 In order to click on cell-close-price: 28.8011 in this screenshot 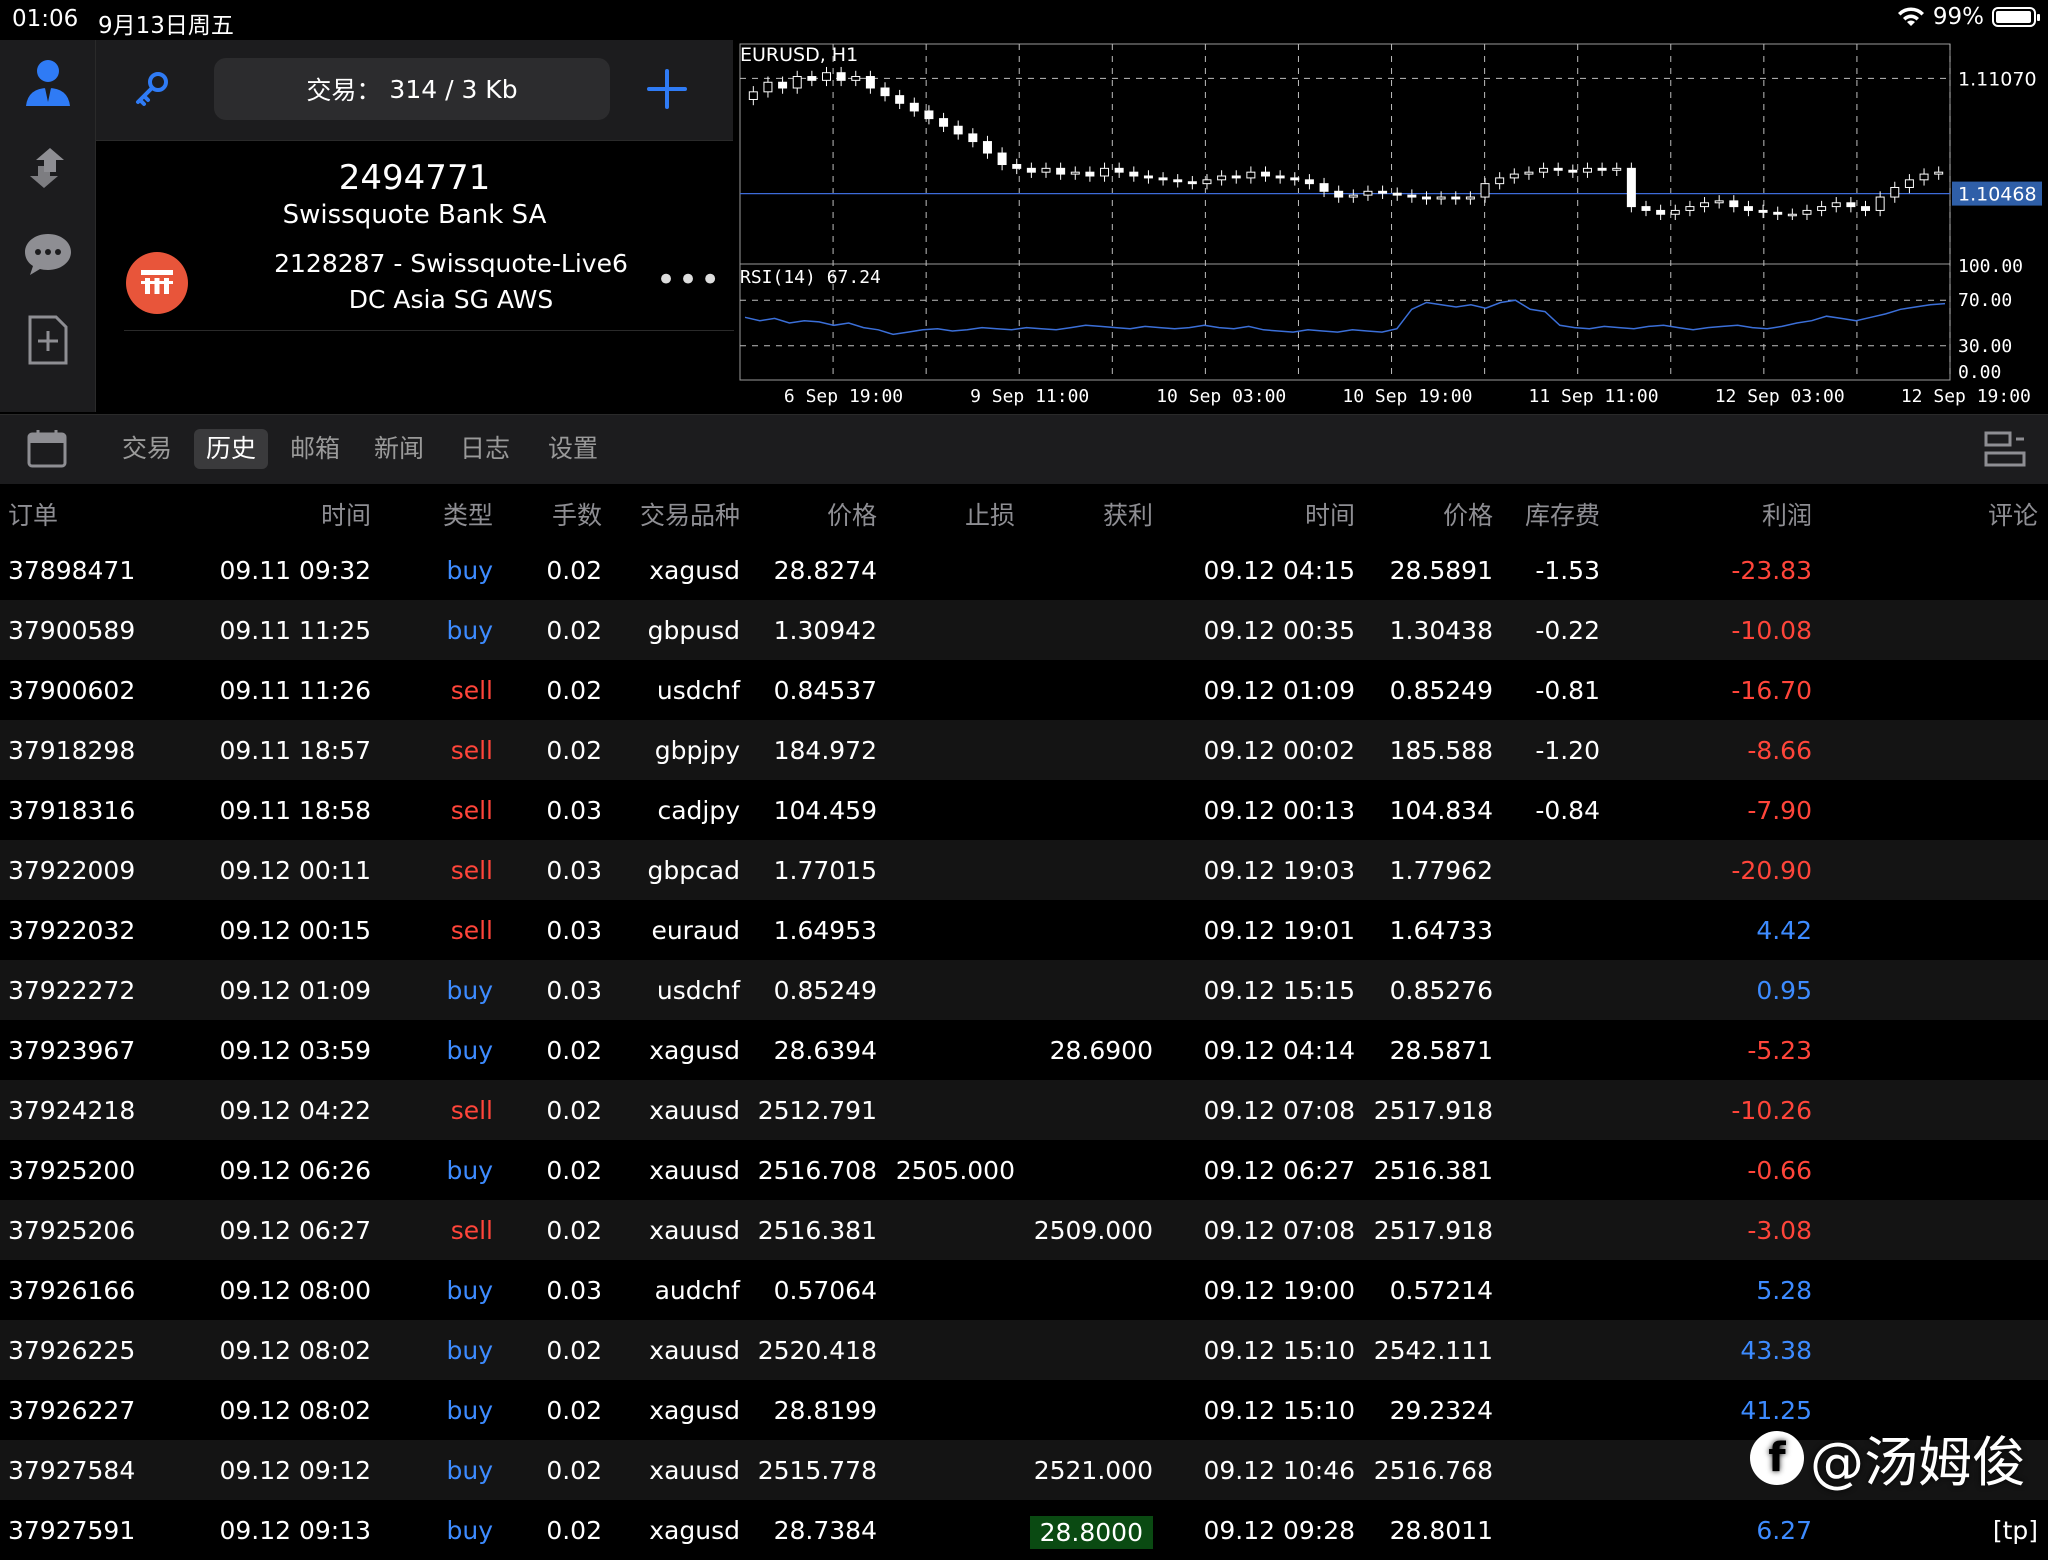, I will do `click(1441, 1530)`.